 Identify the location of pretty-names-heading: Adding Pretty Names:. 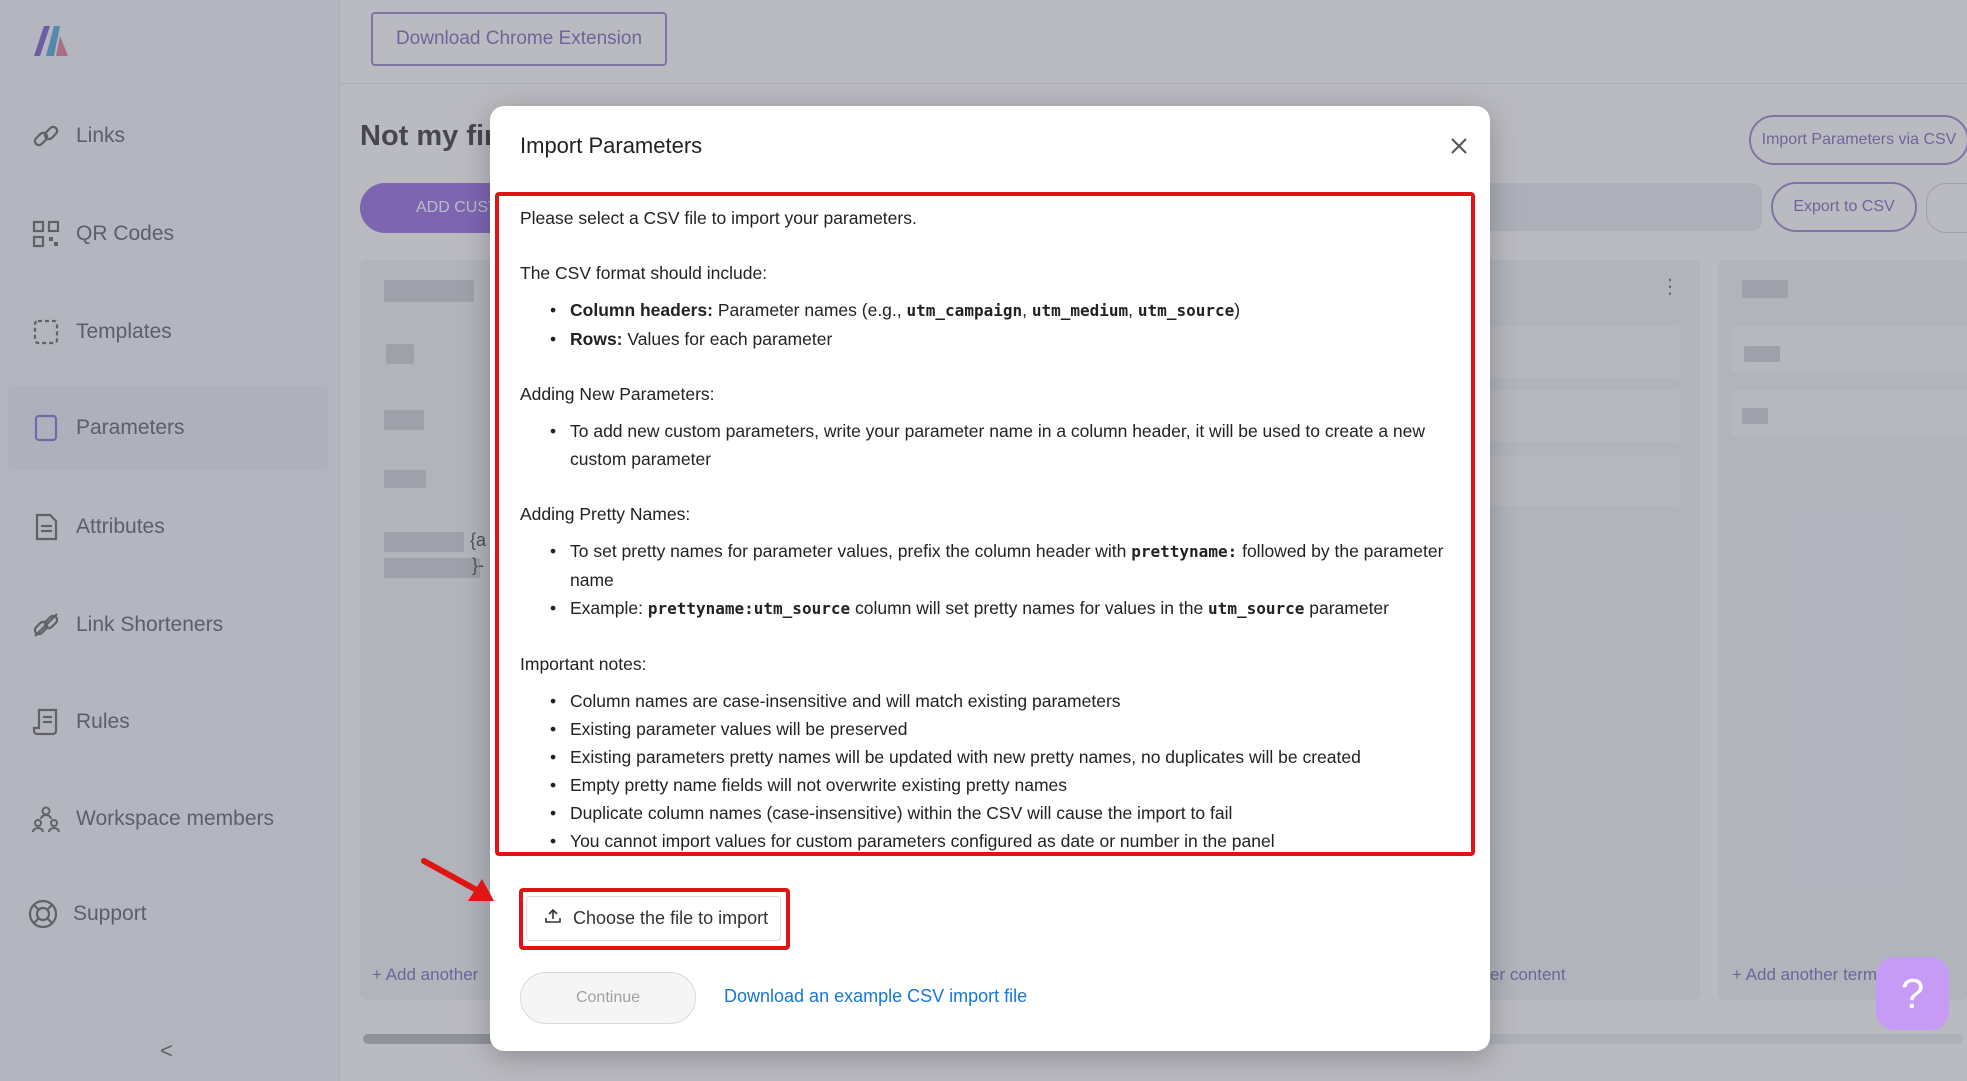
(605, 514).